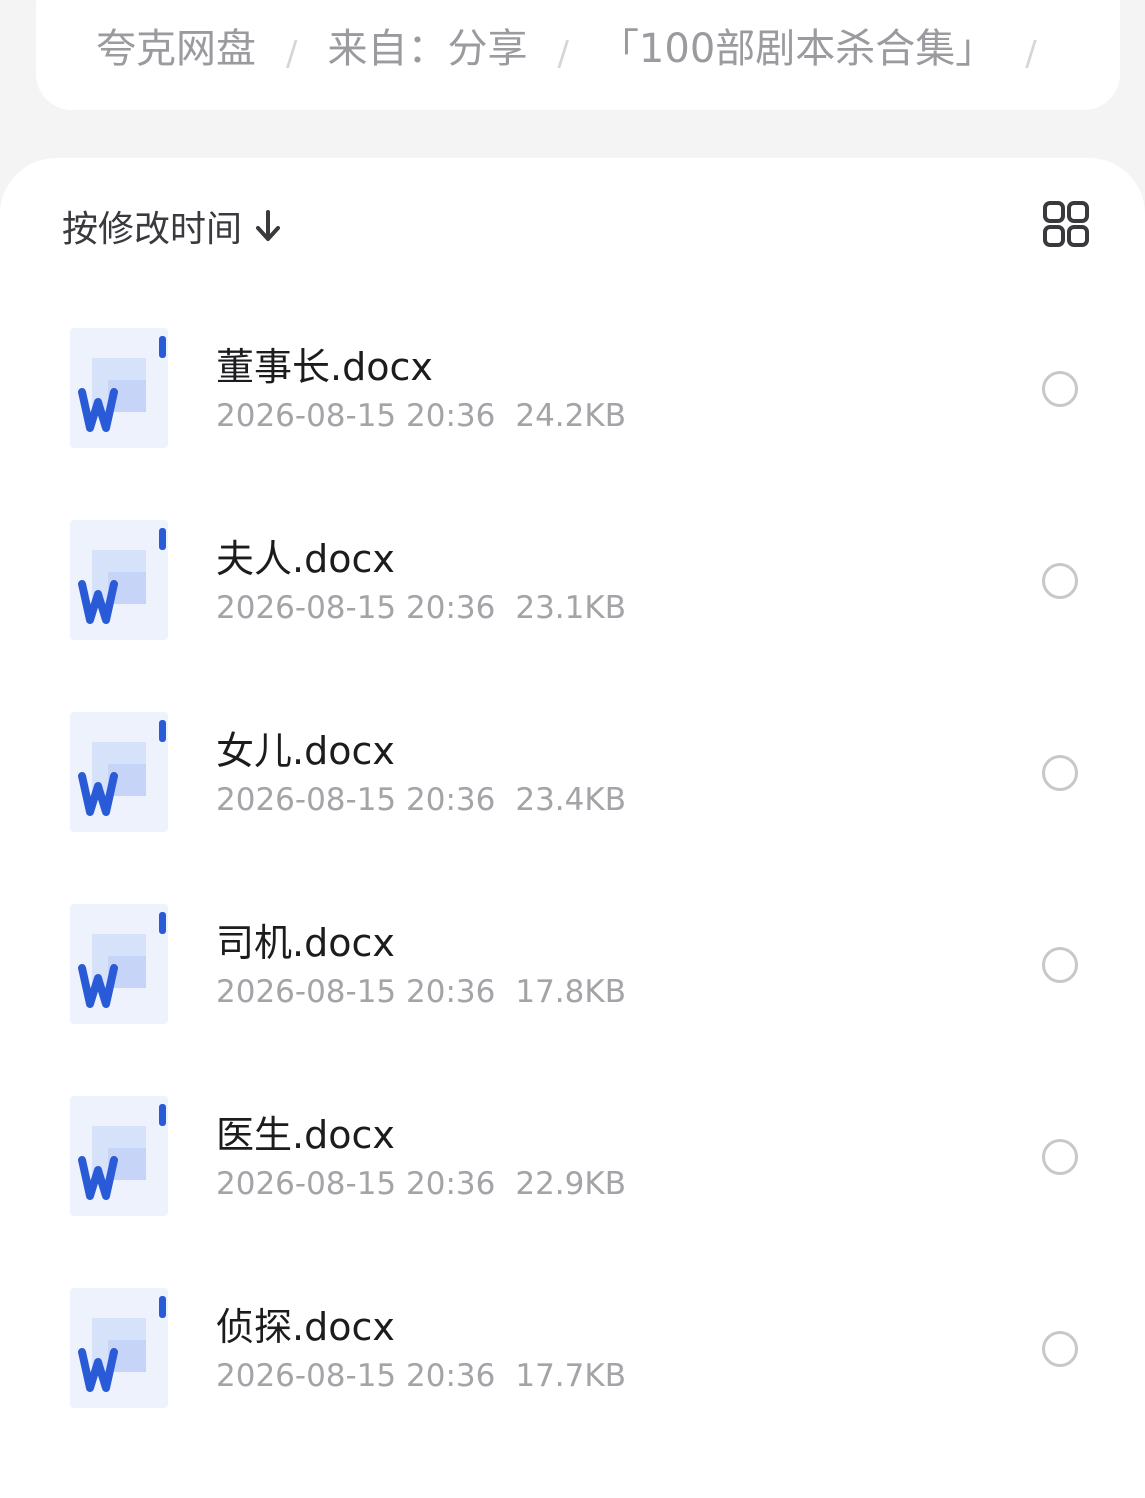 This screenshot has width=1145, height=1498. What do you see at coordinates (570, 1376) in the screenshot?
I see `file-size: 17.7KB` at bounding box center [570, 1376].